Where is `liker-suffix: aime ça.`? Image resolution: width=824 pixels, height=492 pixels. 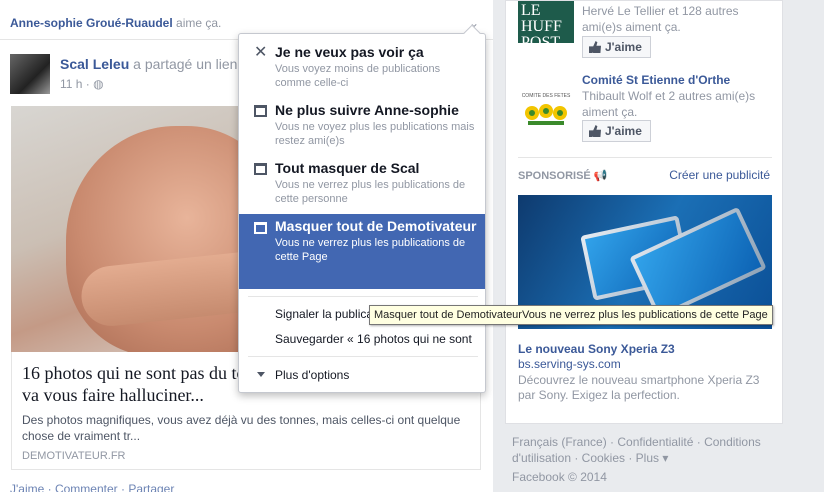
liker-suffix: aime ça. is located at coordinates (199, 23).